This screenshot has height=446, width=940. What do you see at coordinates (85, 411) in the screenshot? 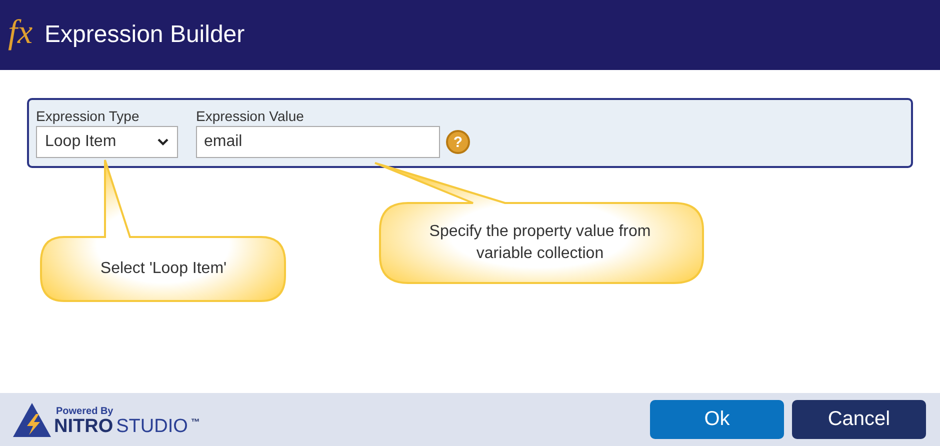
I see `powered-by-text: Powered By` at bounding box center [85, 411].